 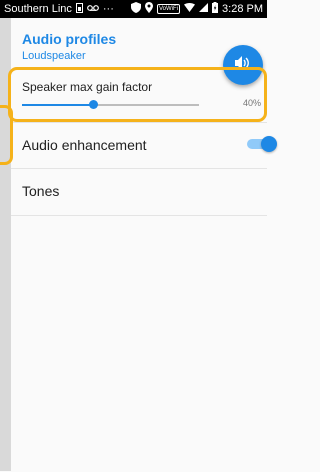 I want to click on toggle-knob, so click(x=269, y=144).